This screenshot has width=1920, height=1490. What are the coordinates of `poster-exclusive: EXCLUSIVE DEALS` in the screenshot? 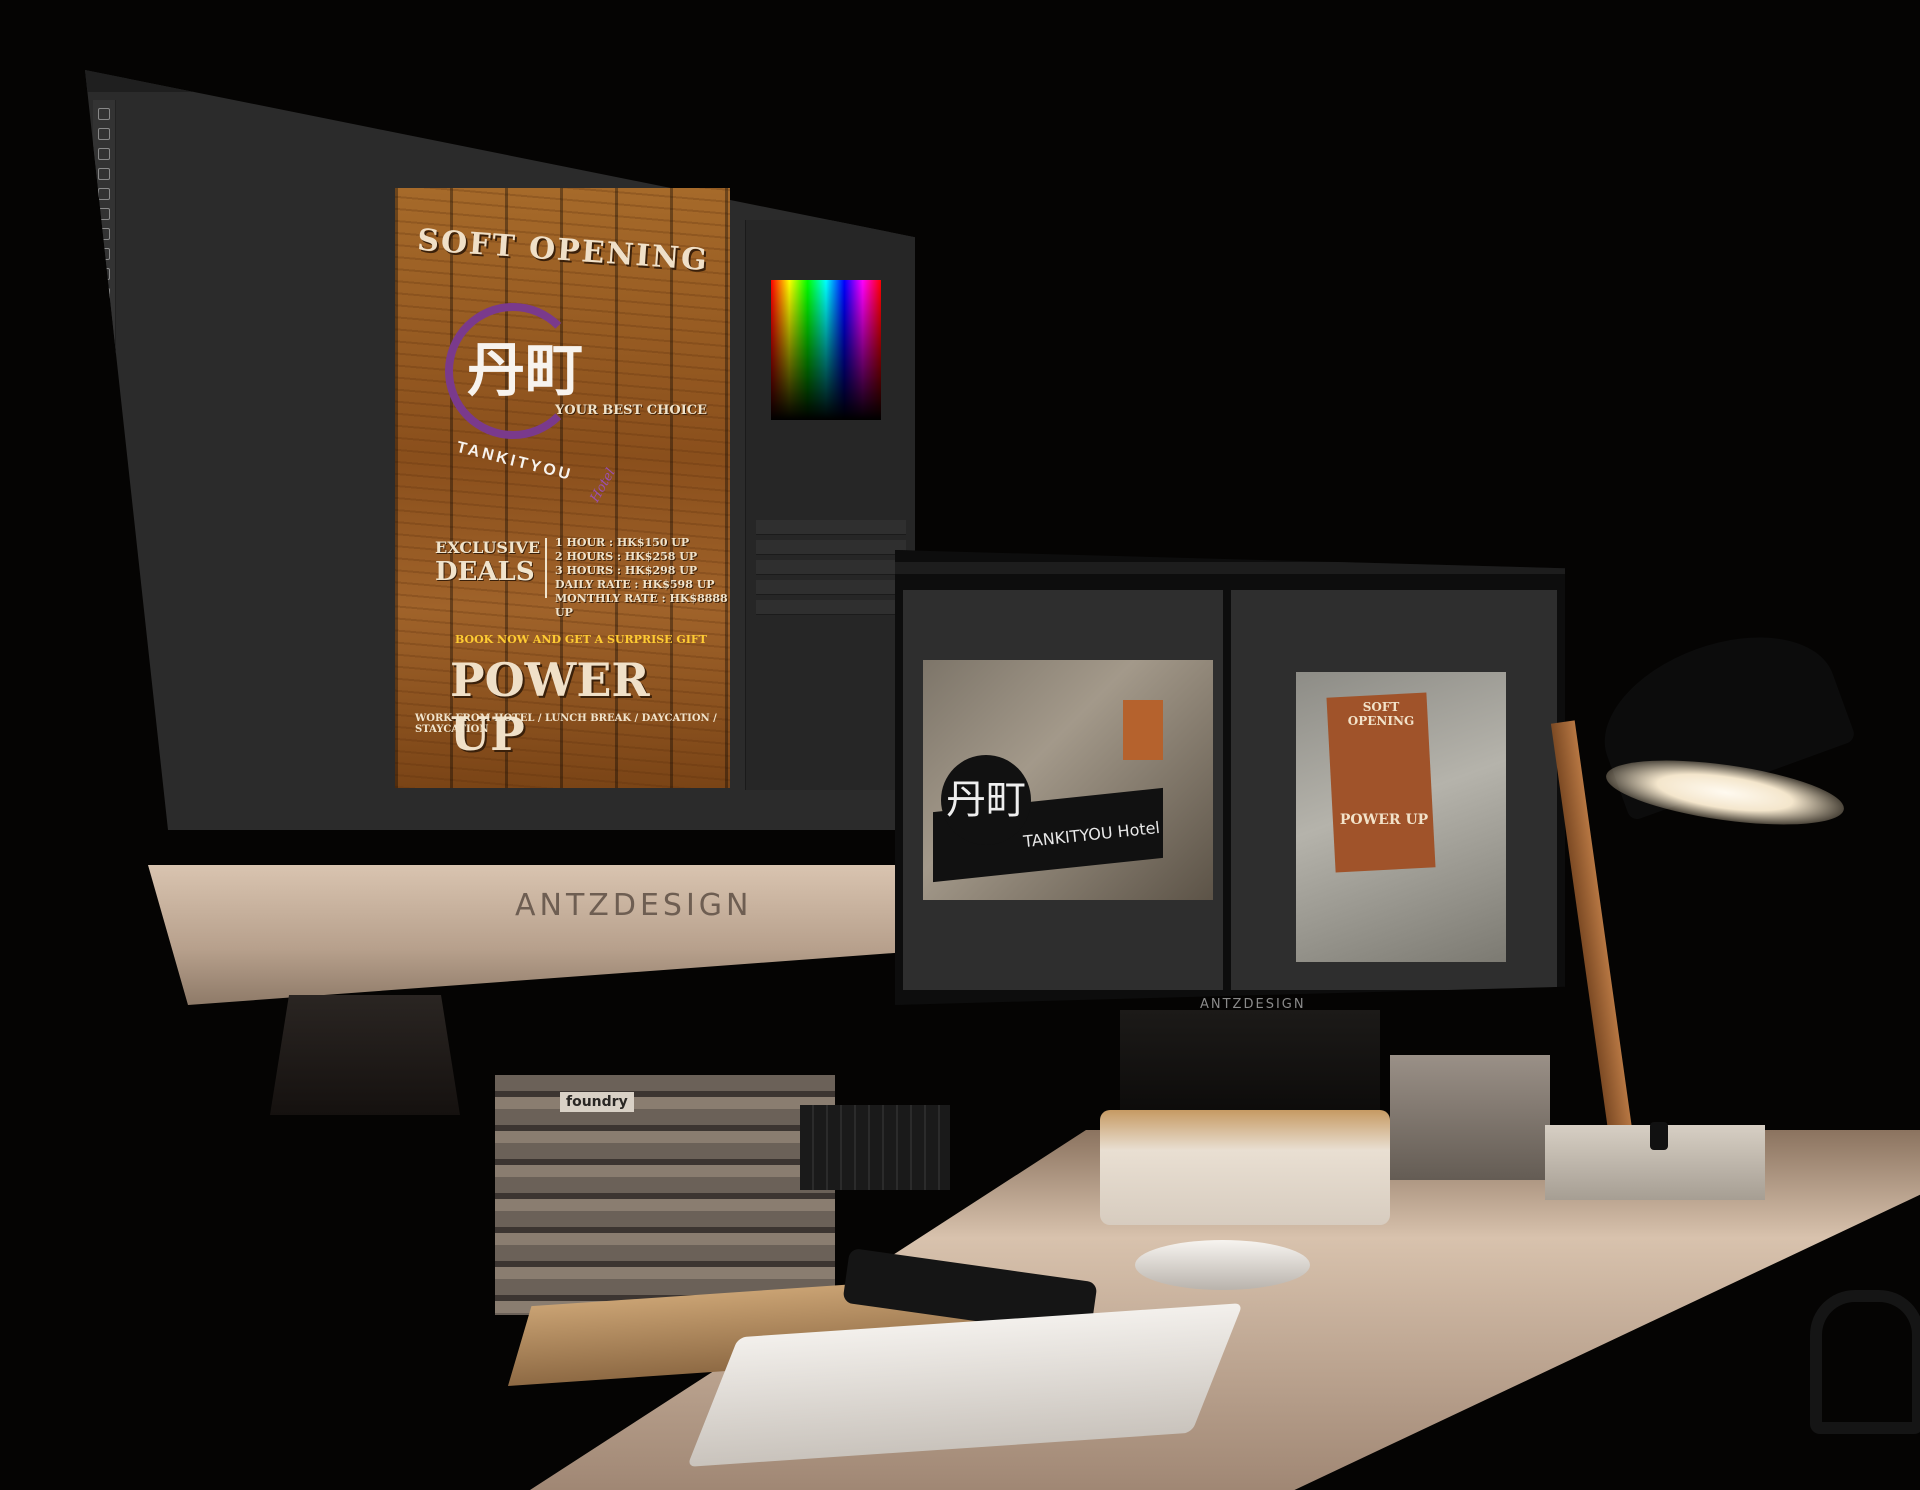 It's located at (487, 562).